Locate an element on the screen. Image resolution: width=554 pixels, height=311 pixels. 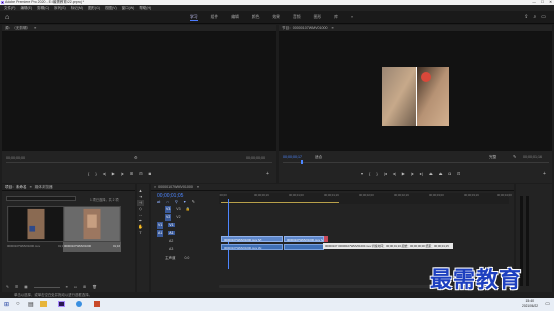
taskbar-browser-icon is located at coordinates (79, 304).